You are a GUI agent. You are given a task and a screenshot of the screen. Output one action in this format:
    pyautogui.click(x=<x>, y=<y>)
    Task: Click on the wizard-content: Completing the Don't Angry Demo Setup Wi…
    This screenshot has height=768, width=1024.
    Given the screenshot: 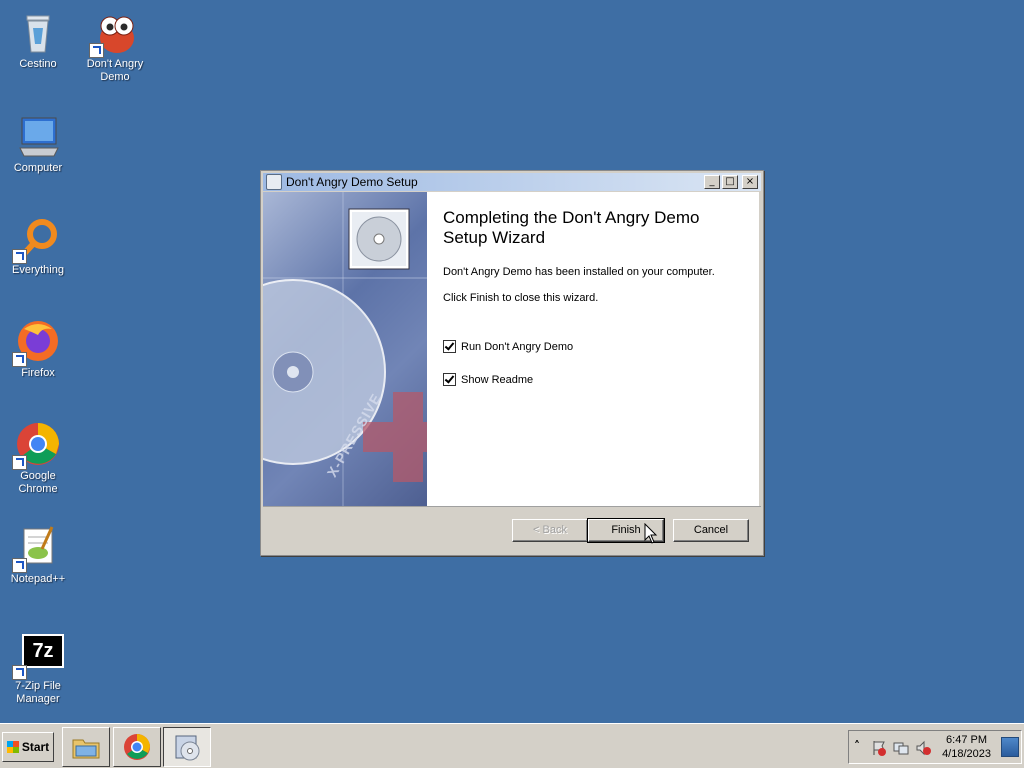 What is the action you would take?
    pyautogui.click(x=593, y=349)
    